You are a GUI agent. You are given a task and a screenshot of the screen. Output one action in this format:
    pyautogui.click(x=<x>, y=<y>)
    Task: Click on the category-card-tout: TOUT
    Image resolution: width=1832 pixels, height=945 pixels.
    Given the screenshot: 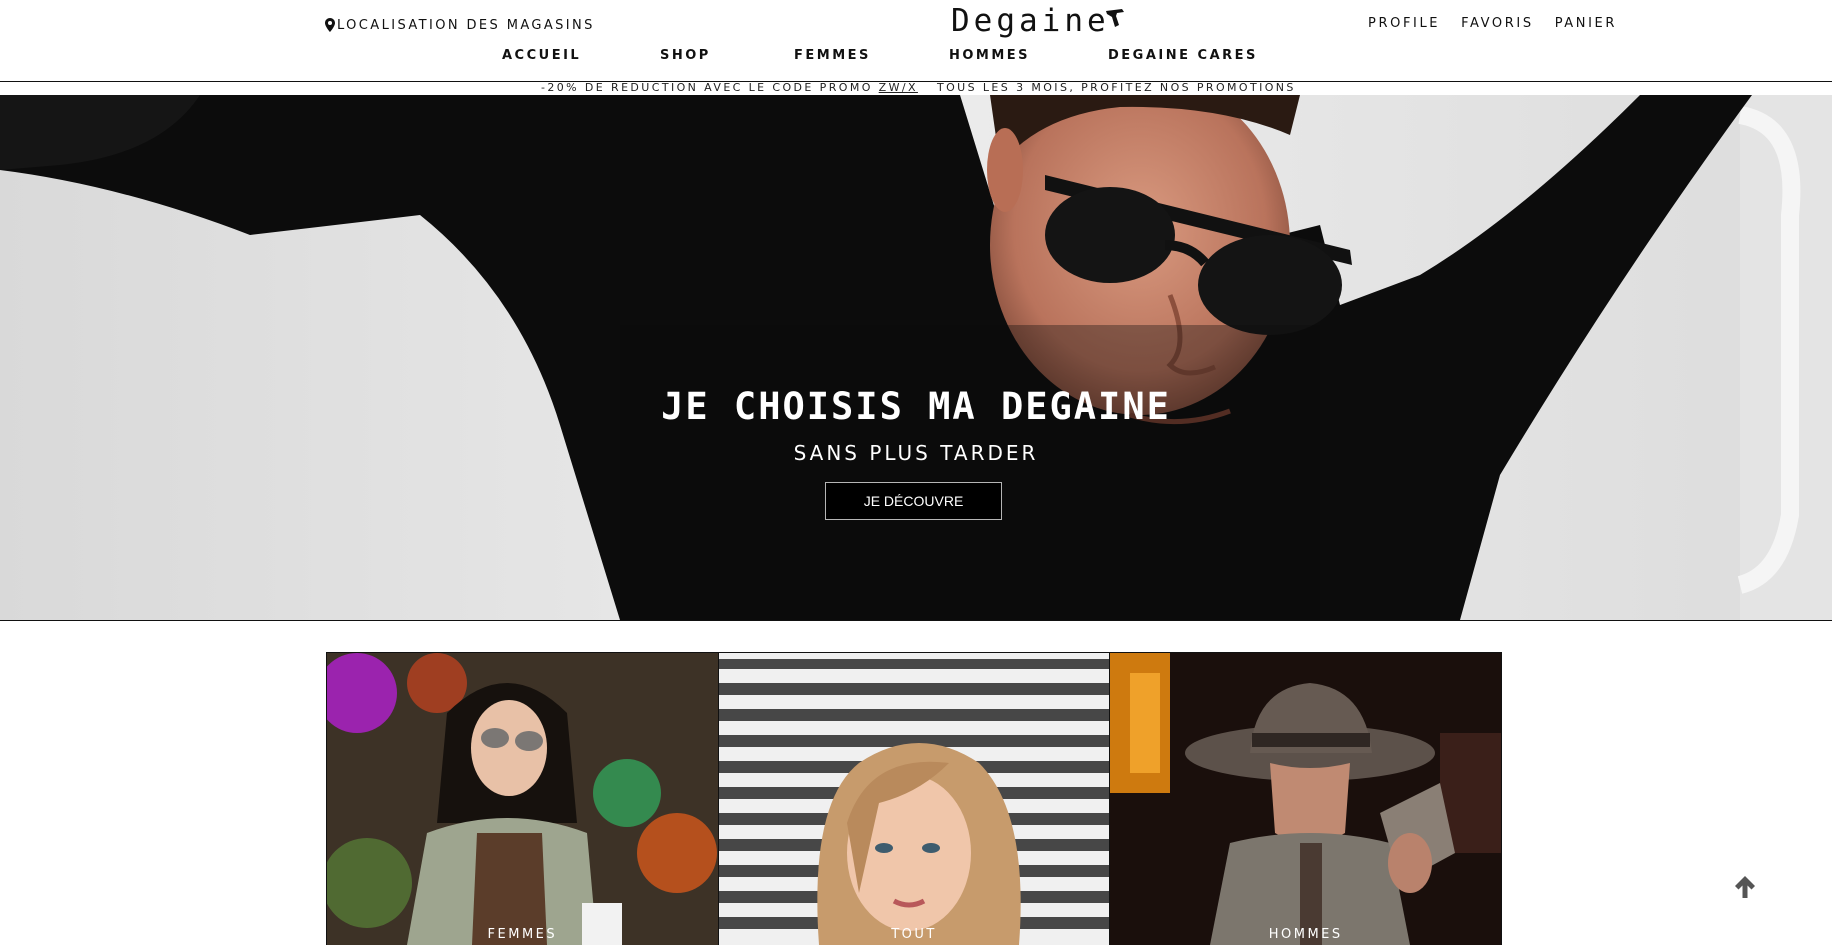 What is the action you would take?
    pyautogui.click(x=913, y=799)
    